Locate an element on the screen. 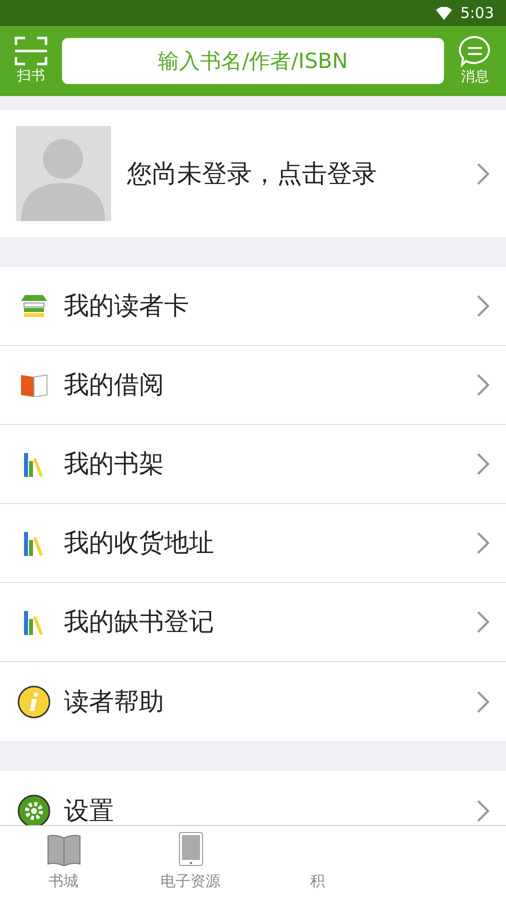 The height and width of the screenshot is (900, 506). login-prompt: 您尚未登录，点击登录 is located at coordinates (252, 174).